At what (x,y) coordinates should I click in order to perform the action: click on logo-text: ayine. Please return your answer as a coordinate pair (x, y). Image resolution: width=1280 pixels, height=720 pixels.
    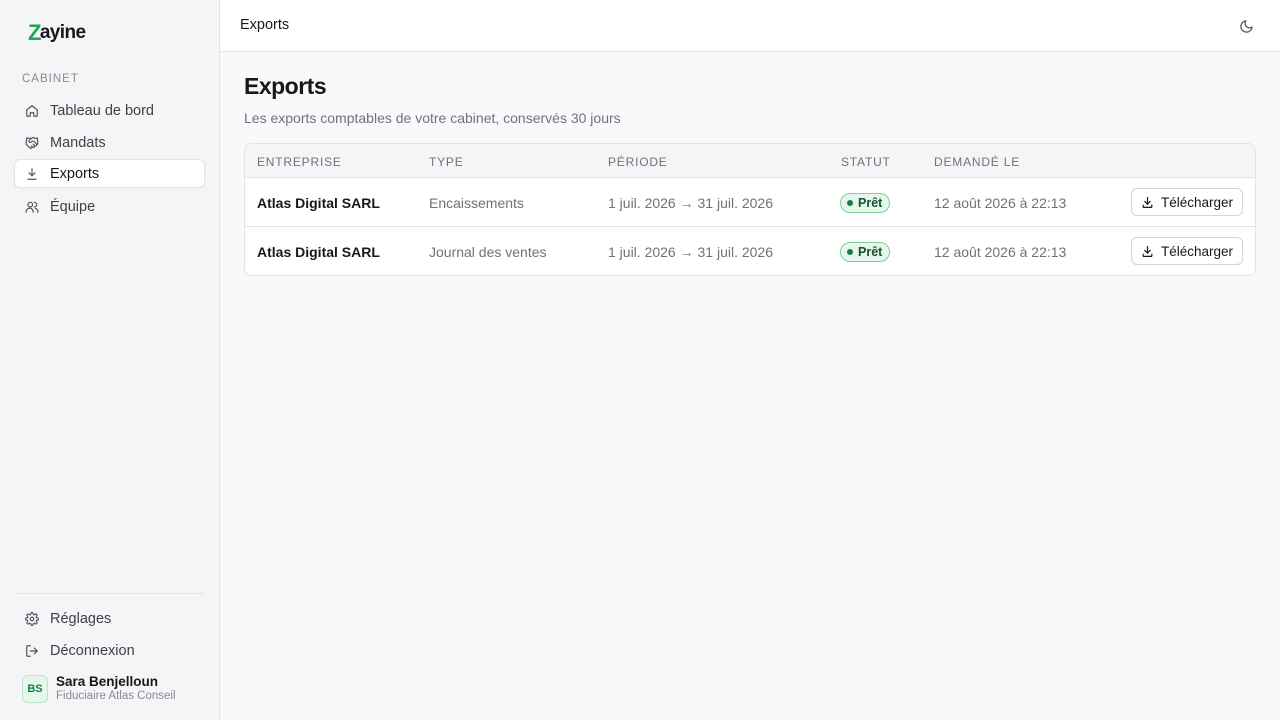
    Looking at the image, I should click on (62, 32).